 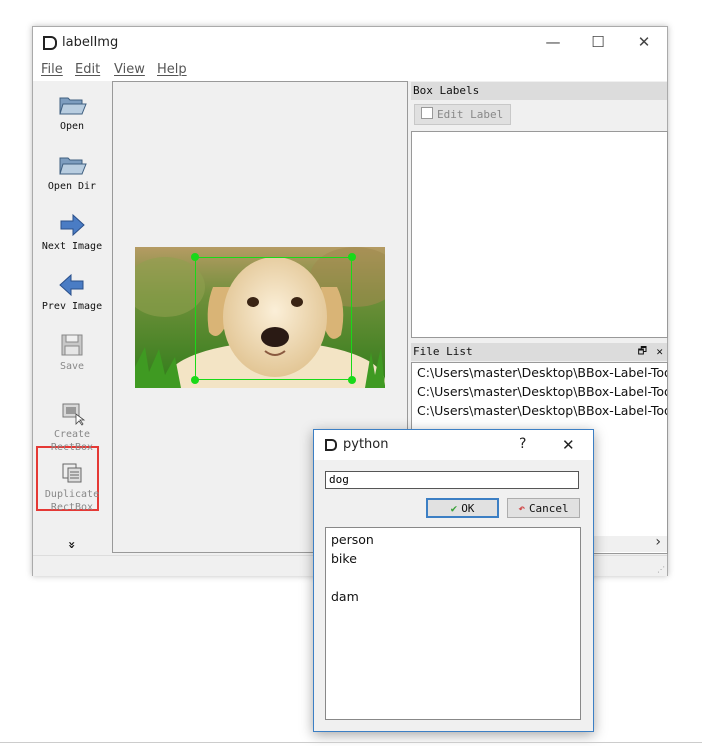 I want to click on cancel-button: ↶ Cancel, so click(x=543, y=508).